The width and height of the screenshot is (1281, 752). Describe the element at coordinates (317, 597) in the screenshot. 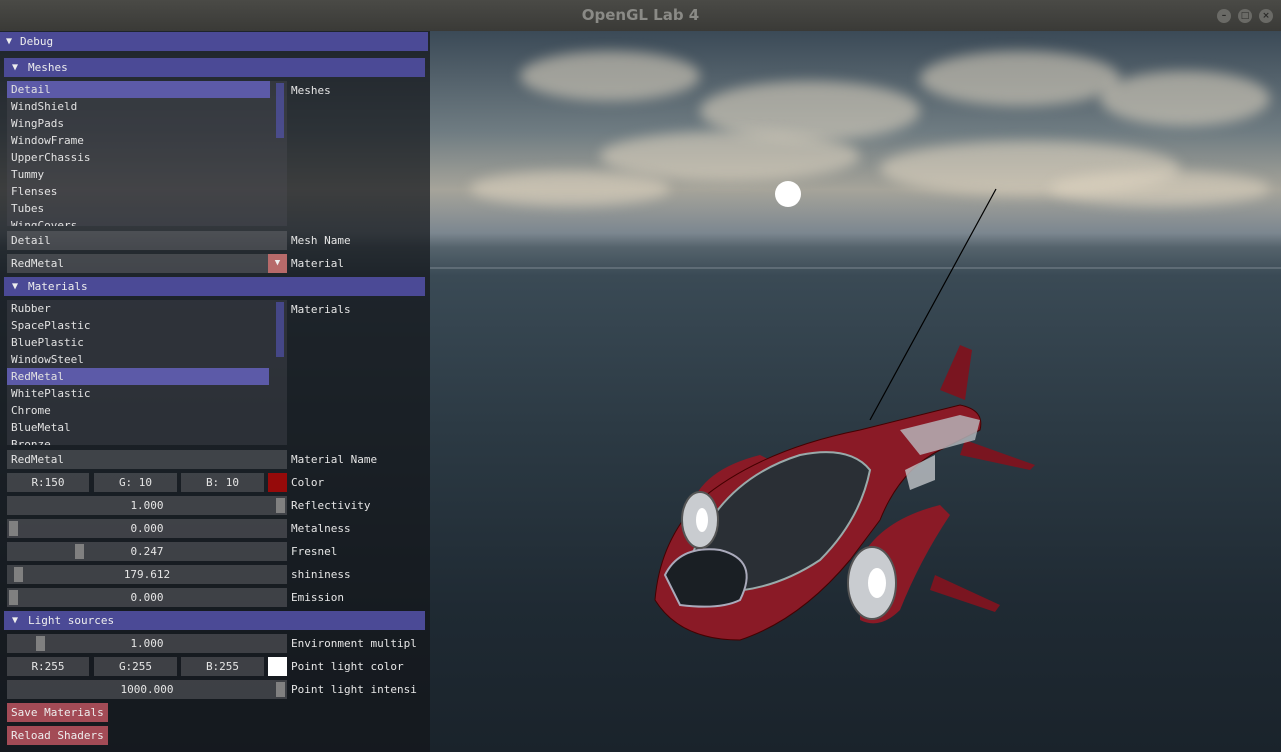

I see `emission-label: Emission` at that location.